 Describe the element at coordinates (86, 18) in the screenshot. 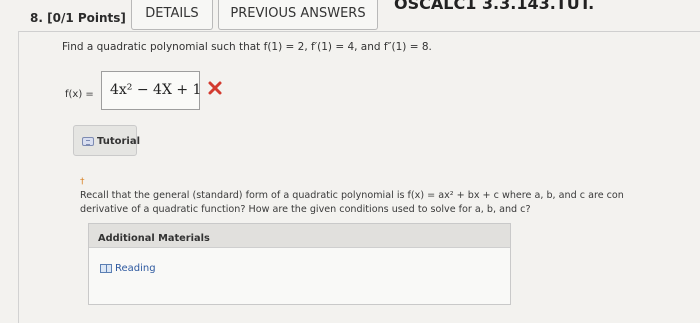

I see `points-label: [0/1 Points]` at that location.